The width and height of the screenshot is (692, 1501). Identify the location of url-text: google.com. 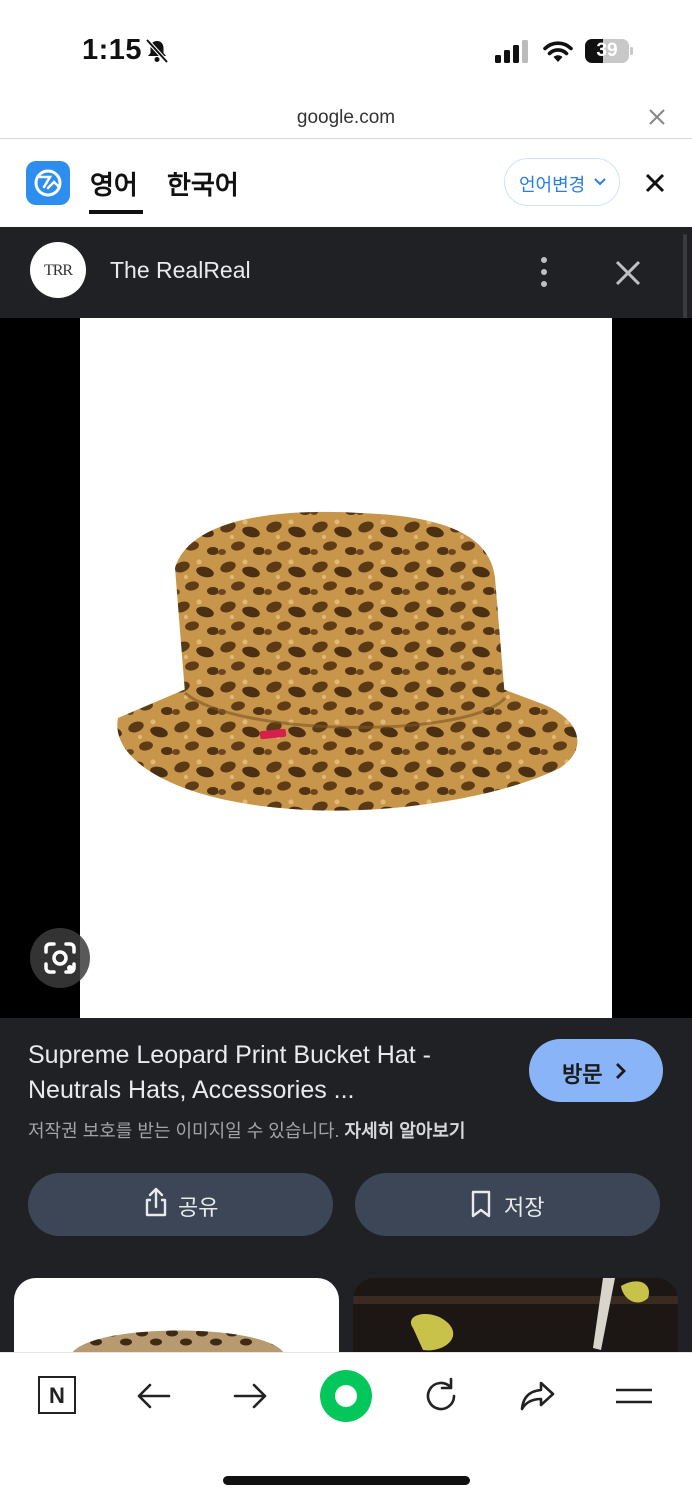
(346, 118).